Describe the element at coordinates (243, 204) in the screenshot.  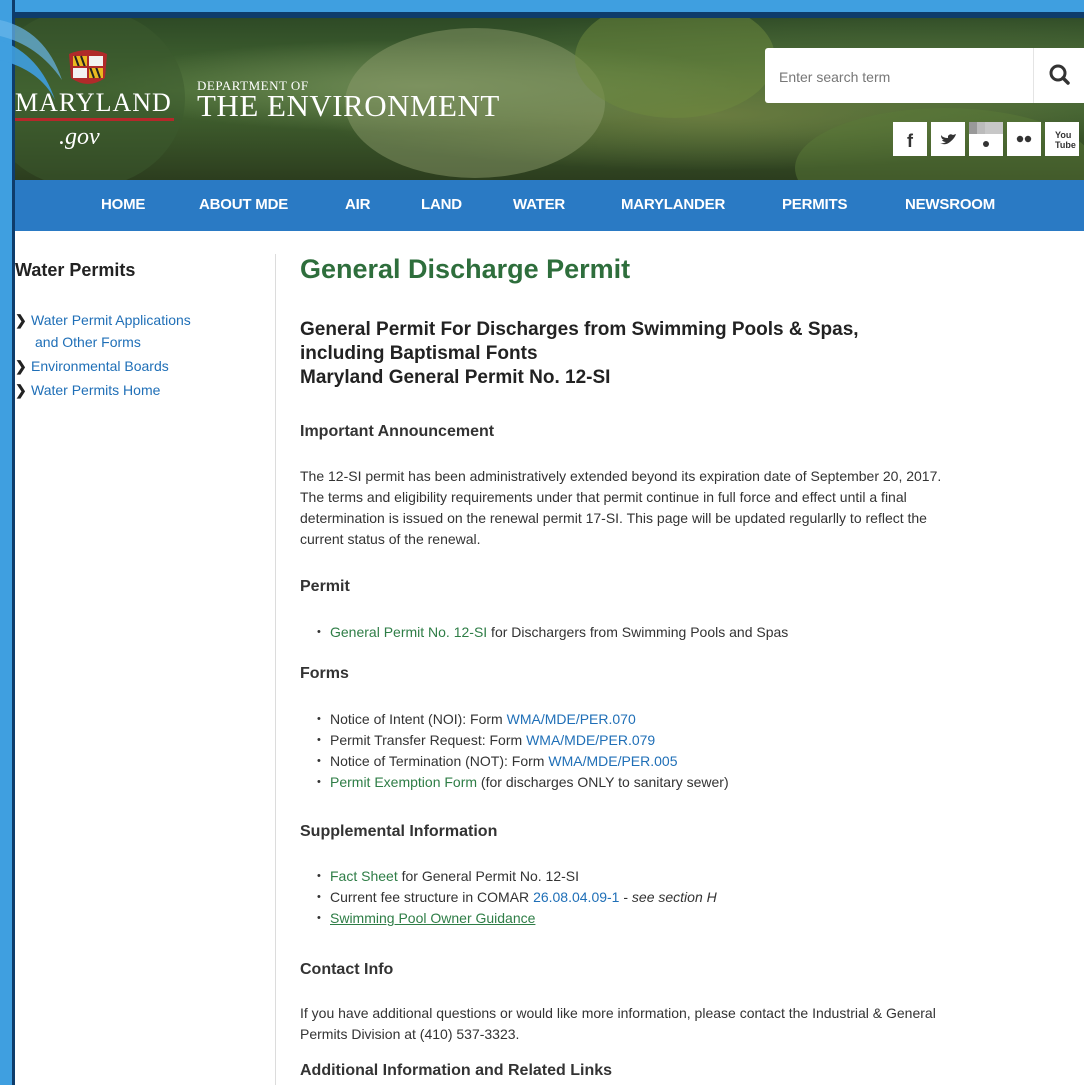
I see `nav-item-about-mde: ABOUT MDE` at that location.